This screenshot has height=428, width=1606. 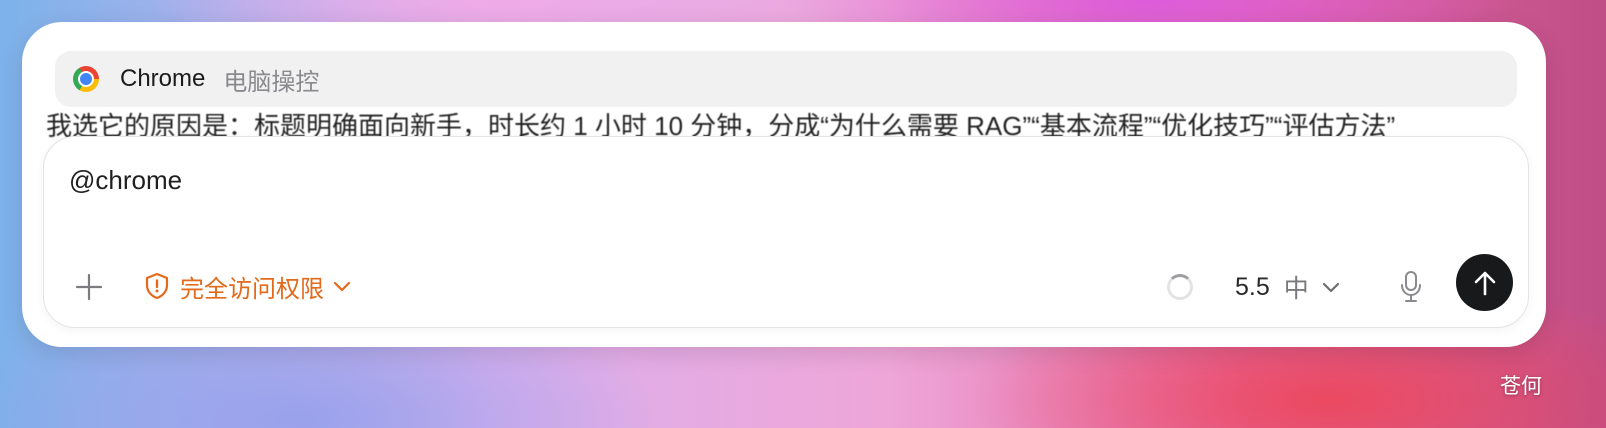 I want to click on suggestion-app-name: Chrome, so click(x=163, y=78).